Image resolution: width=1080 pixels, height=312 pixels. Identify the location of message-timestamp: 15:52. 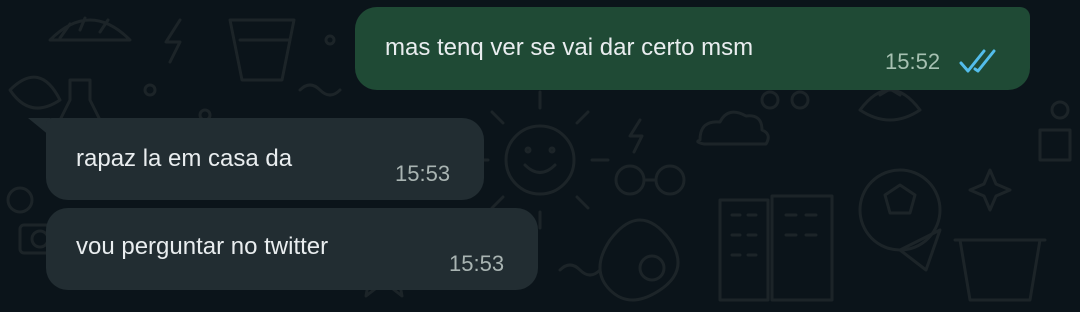
(913, 61).